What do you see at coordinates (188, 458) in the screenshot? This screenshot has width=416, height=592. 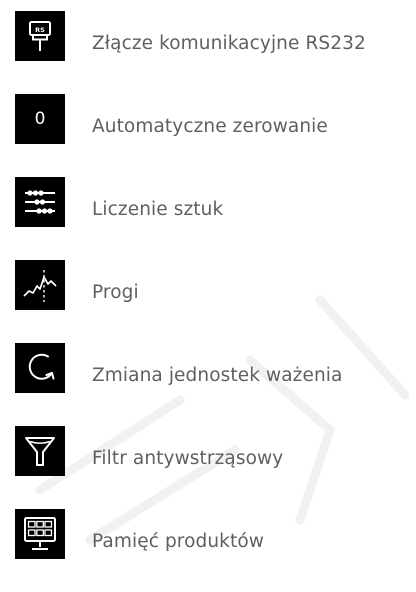 I see `feature-label-anti-vibration-filter: Filtr antywstrząsowy` at bounding box center [188, 458].